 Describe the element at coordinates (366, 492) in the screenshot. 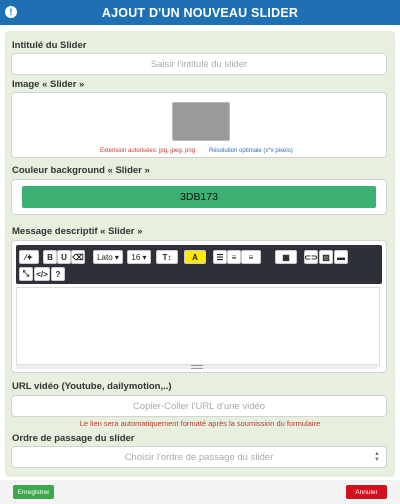

I see `cancel-button: Annuler` at that location.